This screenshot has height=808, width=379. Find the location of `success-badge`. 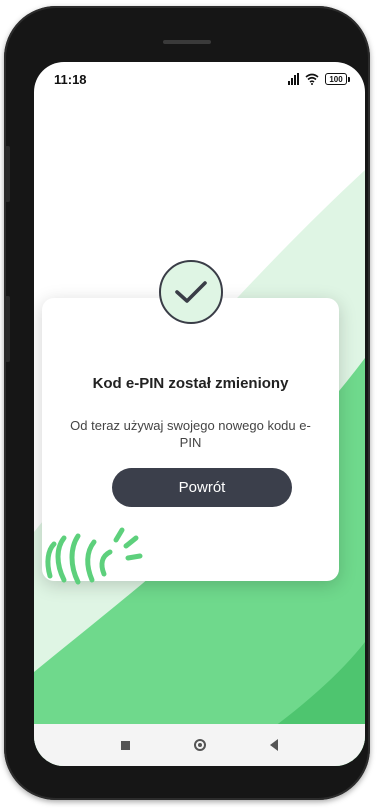

success-badge is located at coordinates (190, 292).